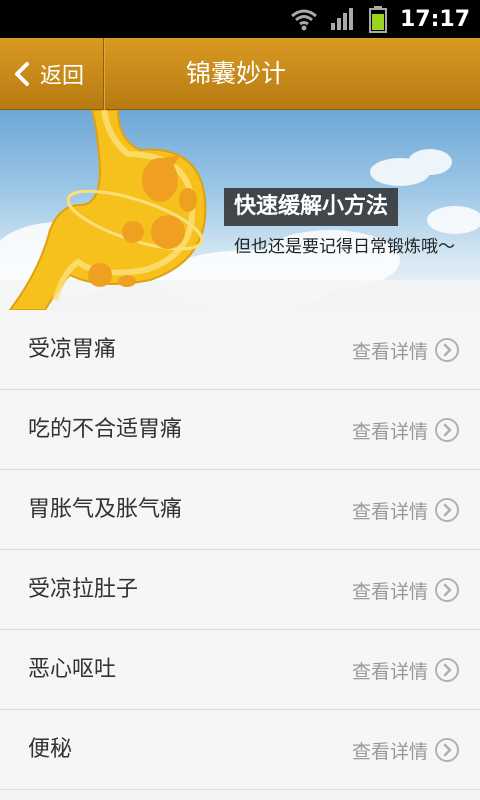 This screenshot has height=800, width=480. Describe the element at coordinates (50, 749) in the screenshot. I see `list-item-label: 便秘` at that location.